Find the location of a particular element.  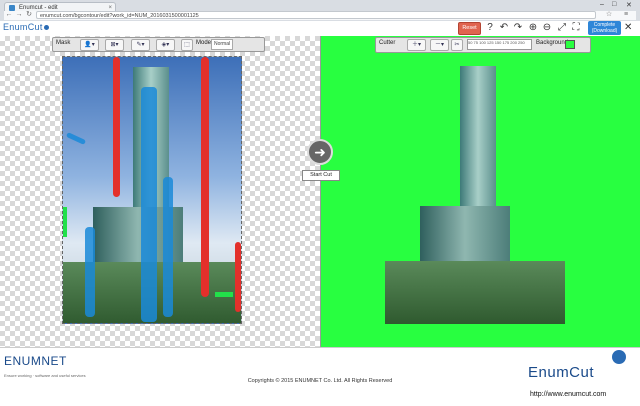

window-close-icon: ✕ is located at coordinates (629, 5).